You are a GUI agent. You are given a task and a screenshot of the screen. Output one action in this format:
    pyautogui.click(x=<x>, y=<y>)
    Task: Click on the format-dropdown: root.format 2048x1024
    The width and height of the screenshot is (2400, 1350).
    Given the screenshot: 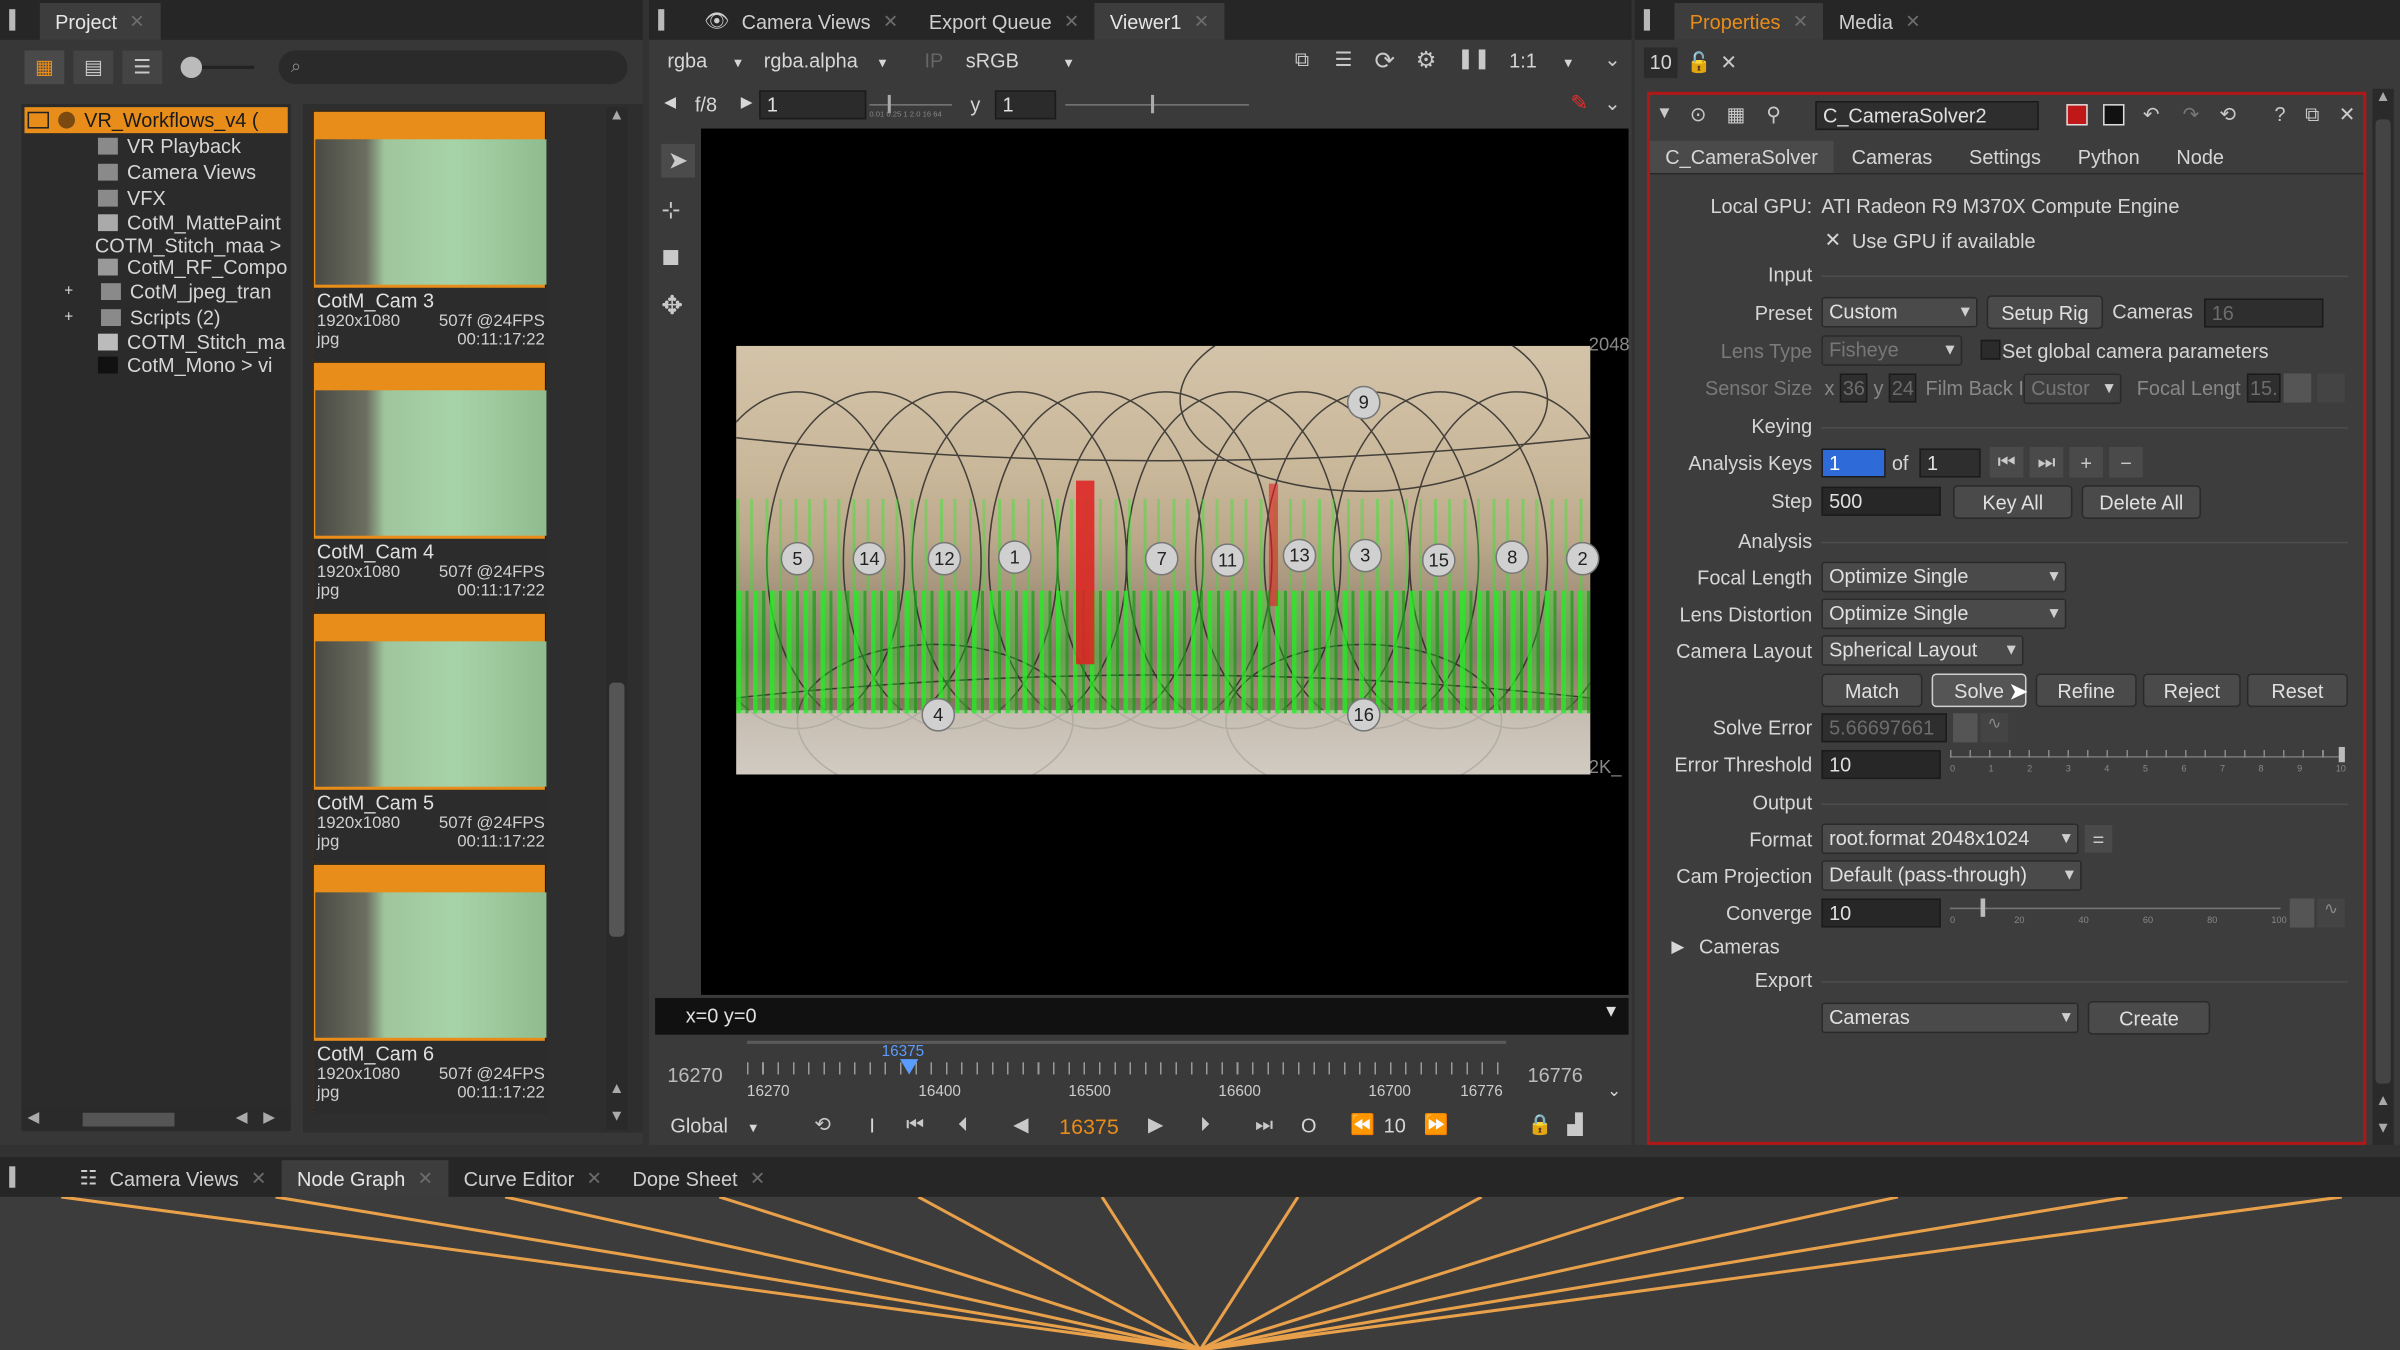 What is the action you would take?
    pyautogui.click(x=1950, y=839)
    